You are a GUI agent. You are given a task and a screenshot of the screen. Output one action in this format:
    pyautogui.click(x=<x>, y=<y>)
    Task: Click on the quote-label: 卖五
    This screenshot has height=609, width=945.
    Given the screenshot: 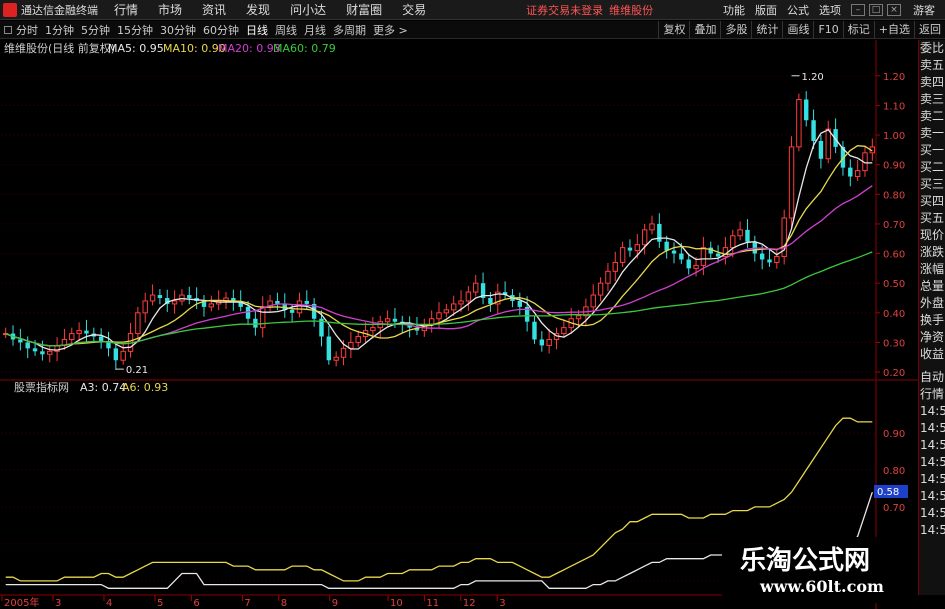 What is the action you would take?
    pyautogui.click(x=932, y=65)
    